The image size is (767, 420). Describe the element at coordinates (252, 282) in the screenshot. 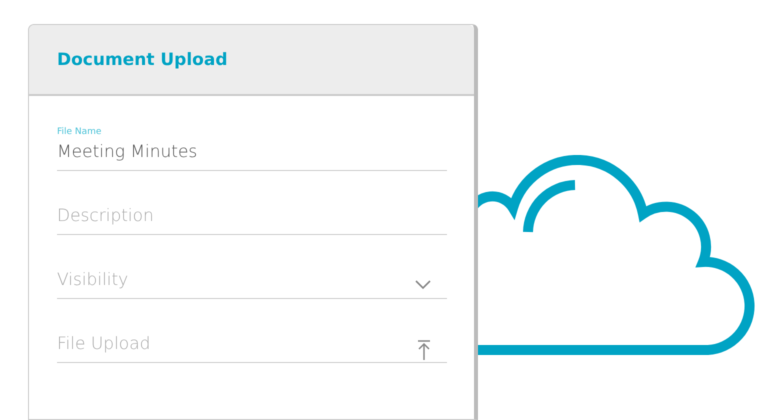

I see `select-field: Visibility` at that location.